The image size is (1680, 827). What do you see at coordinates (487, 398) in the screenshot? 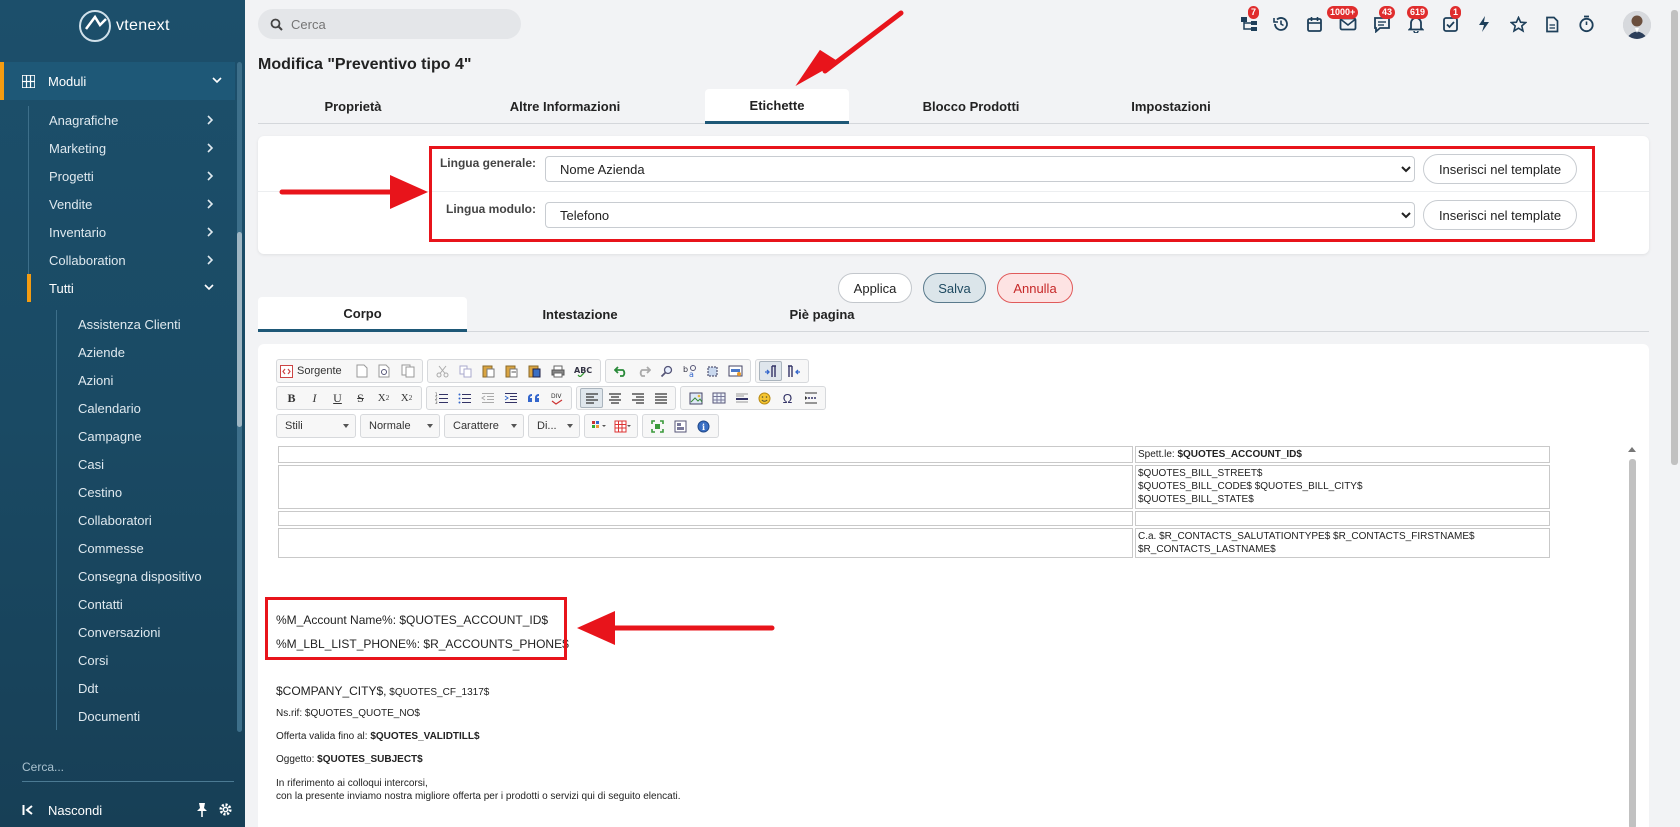
I see `outdent-button` at bounding box center [487, 398].